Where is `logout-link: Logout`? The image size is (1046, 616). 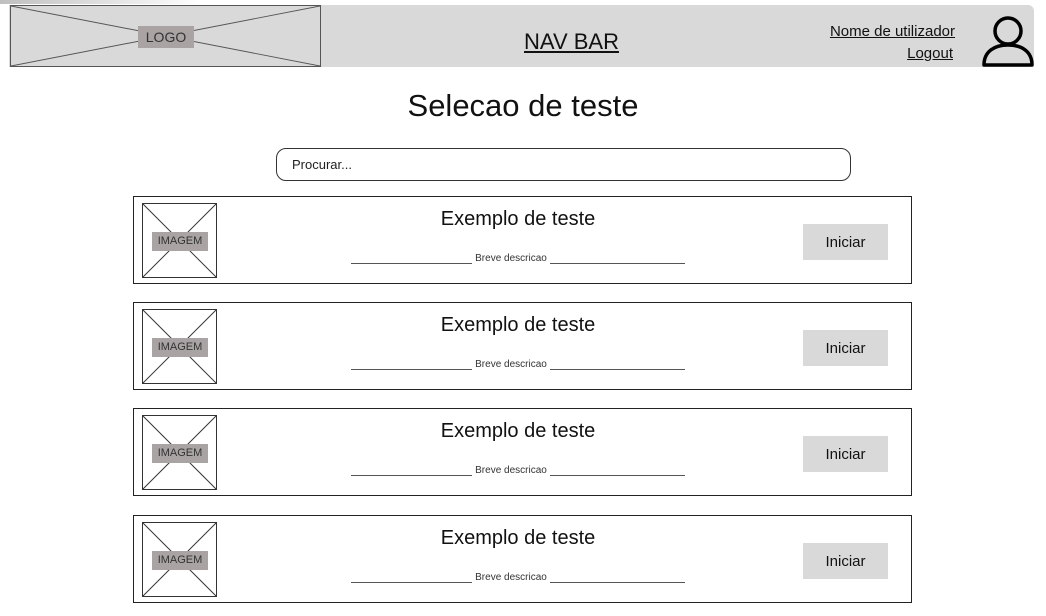
logout-link: Logout is located at coordinates (930, 53).